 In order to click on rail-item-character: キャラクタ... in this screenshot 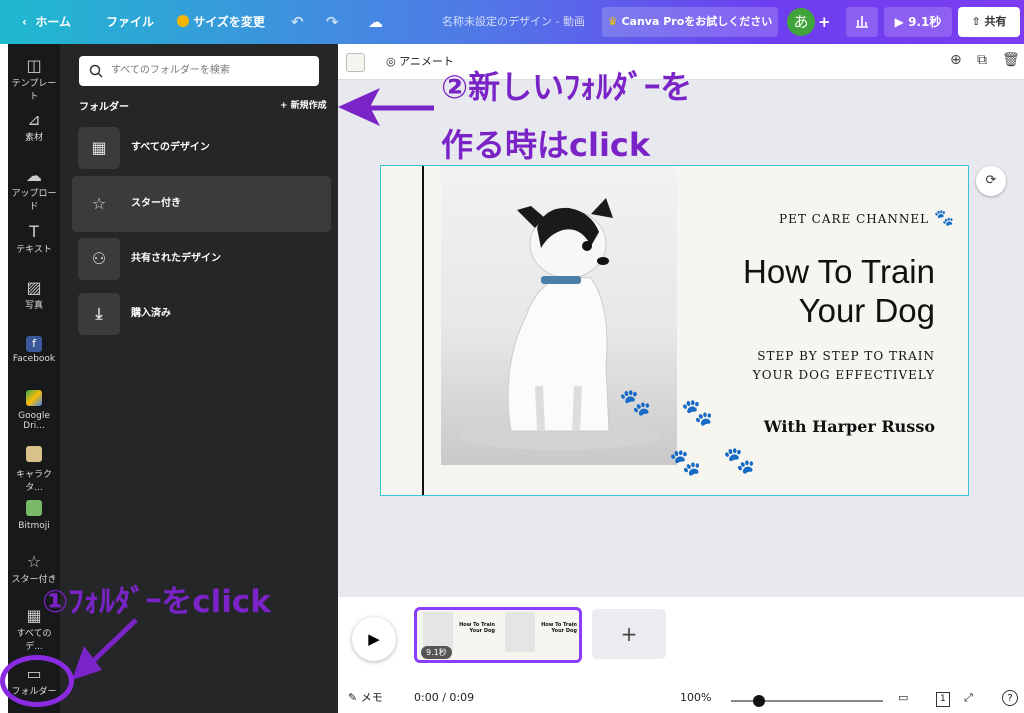, I will do `click(34, 468)`.